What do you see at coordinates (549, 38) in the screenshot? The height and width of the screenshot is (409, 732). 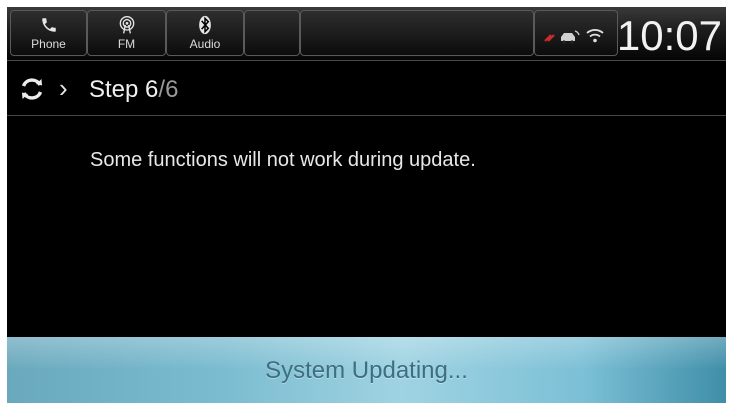 I see `signal-icon` at bounding box center [549, 38].